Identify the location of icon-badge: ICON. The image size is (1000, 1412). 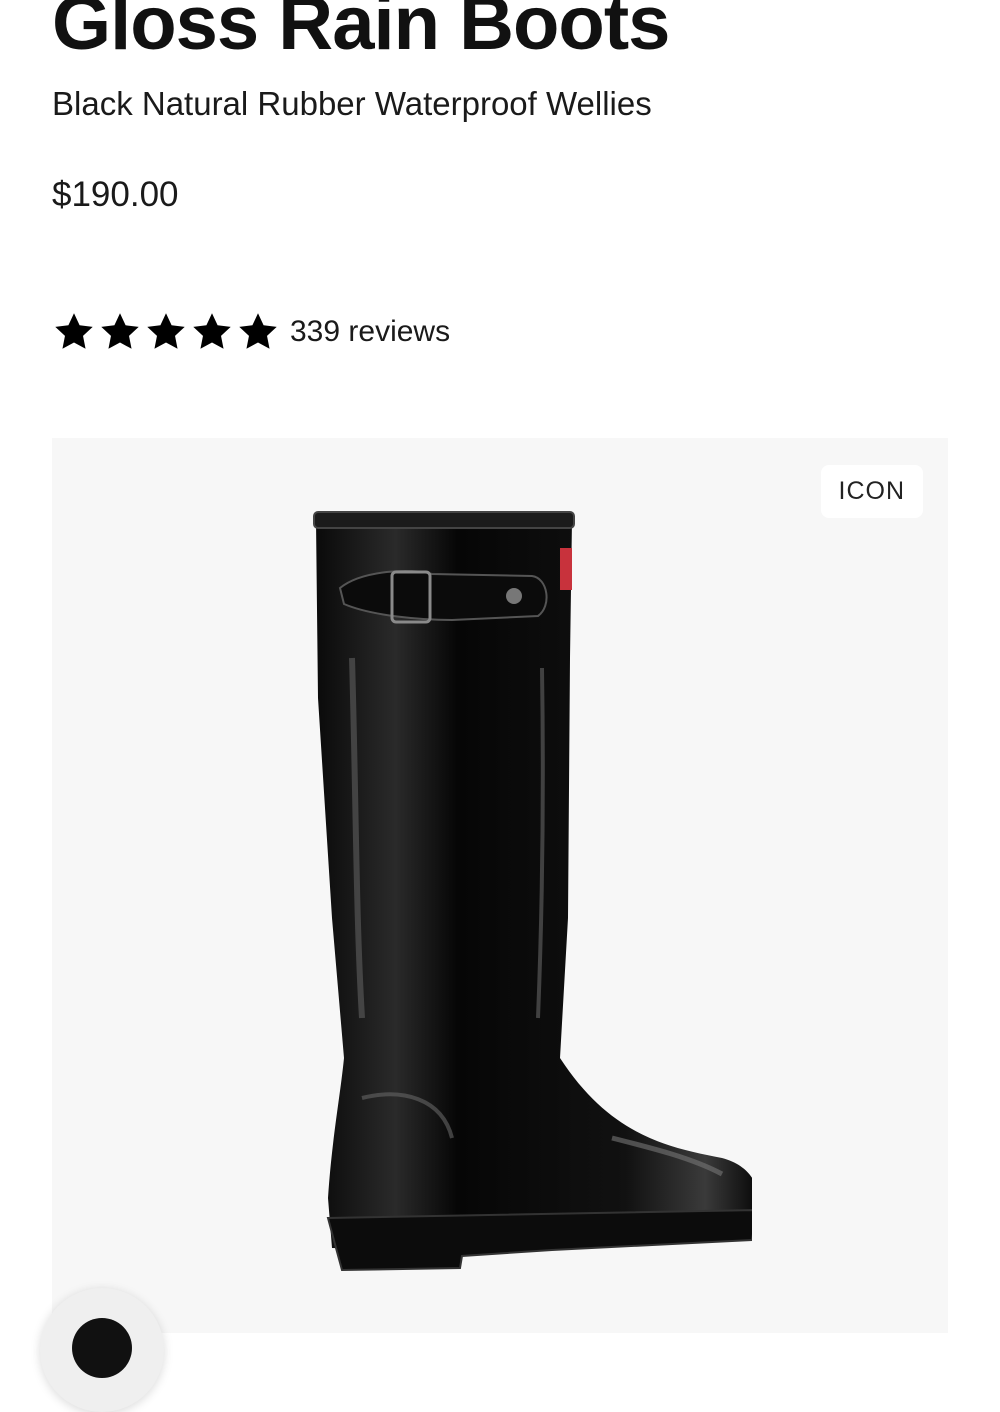
(871, 491).